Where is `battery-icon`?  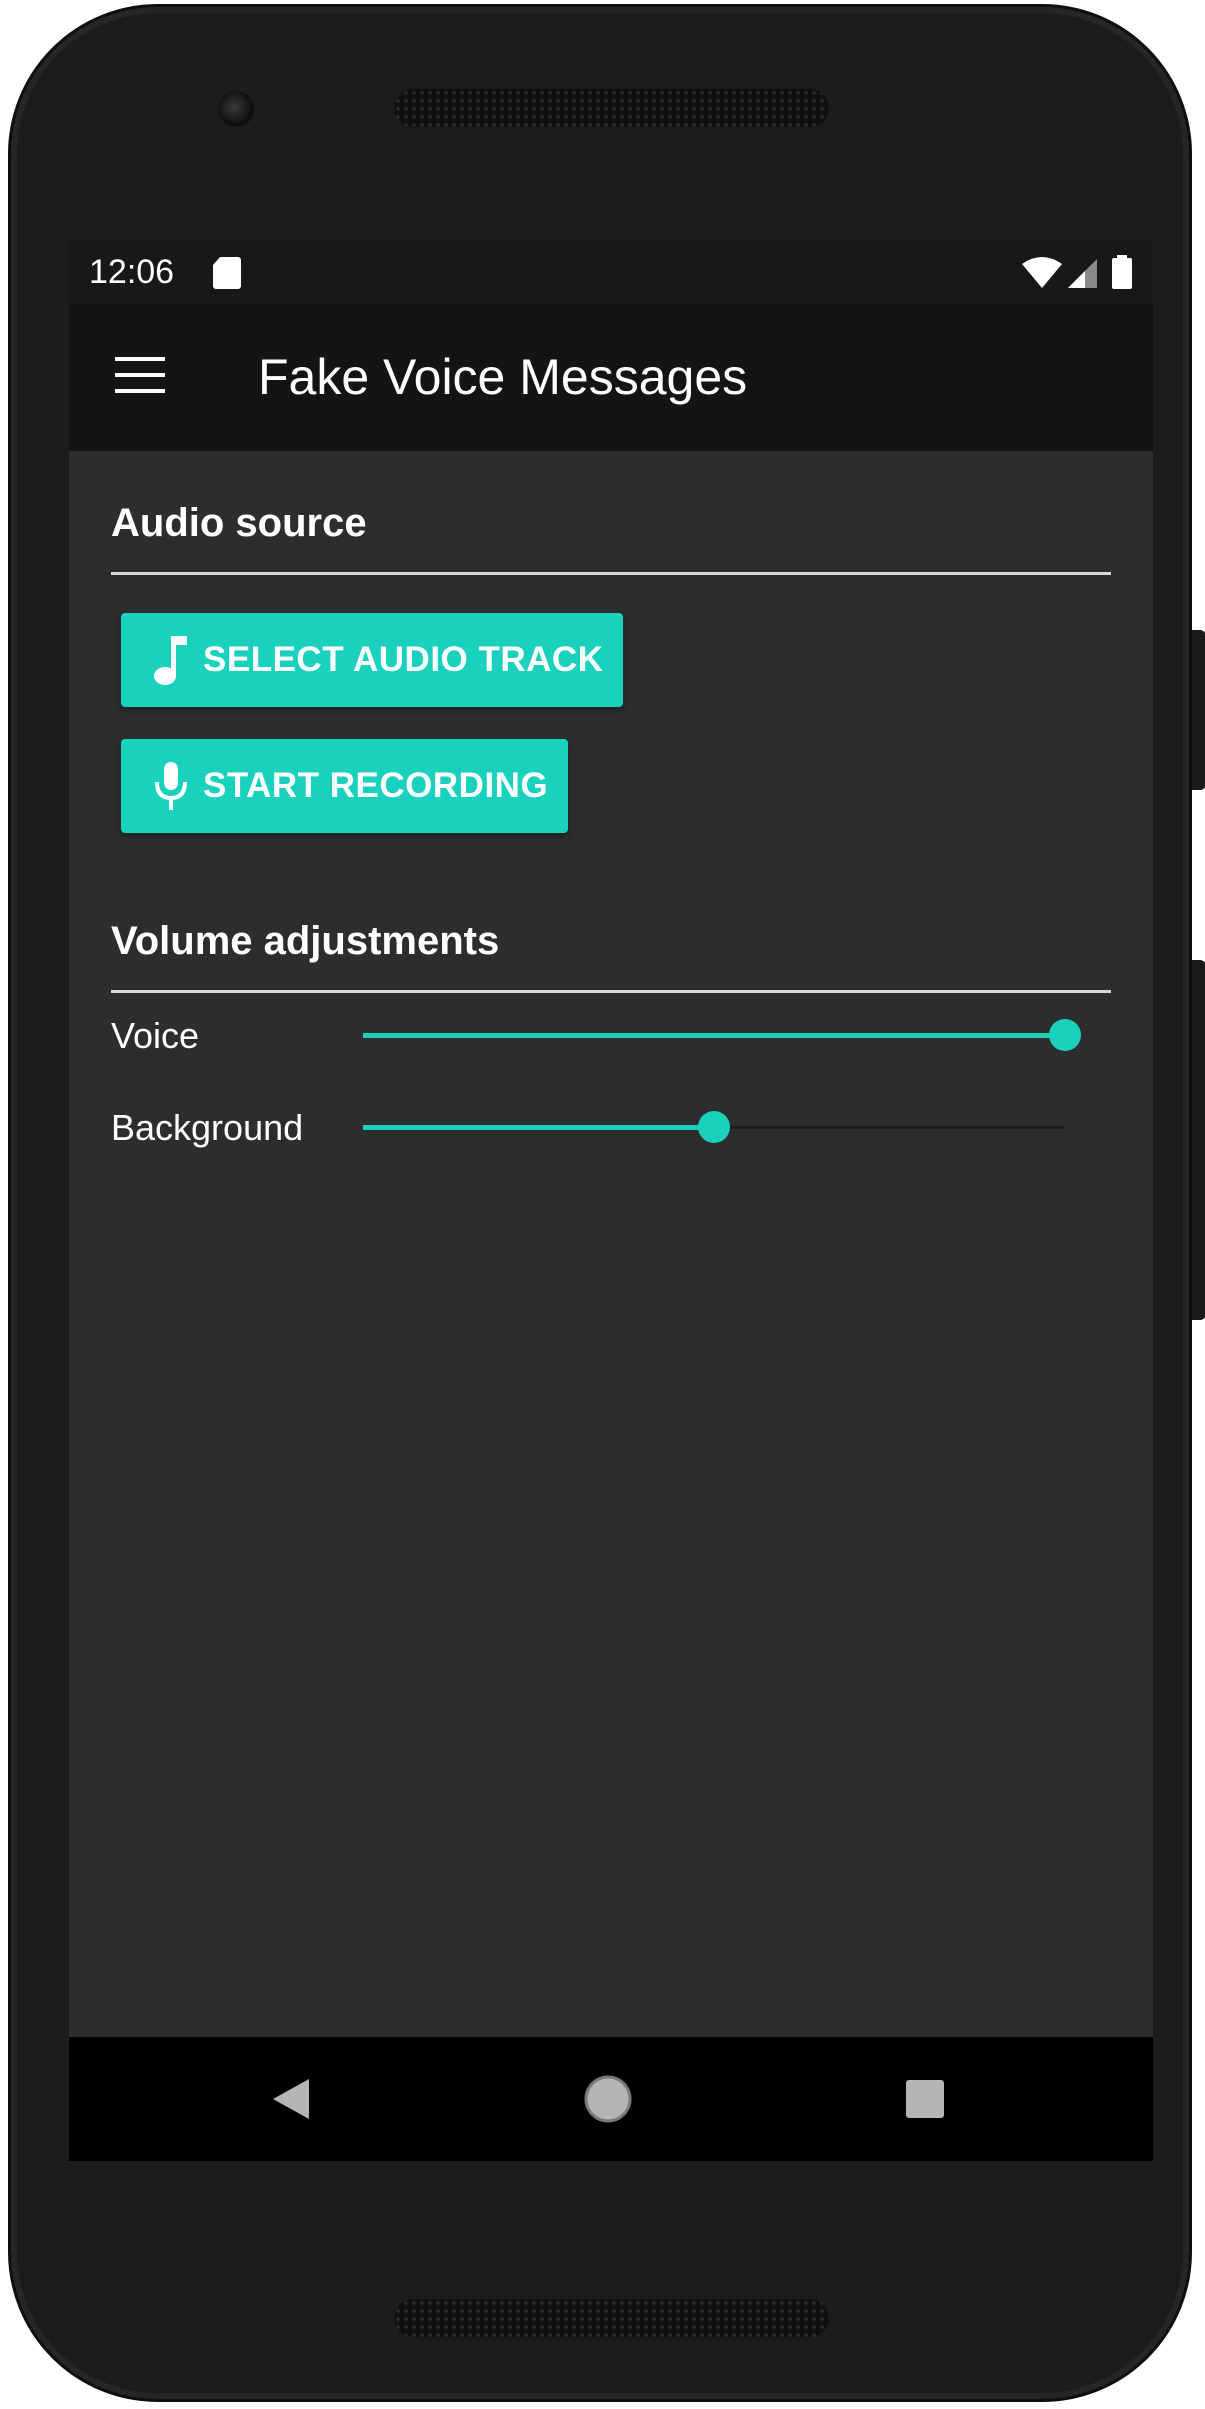 battery-icon is located at coordinates (1122, 274).